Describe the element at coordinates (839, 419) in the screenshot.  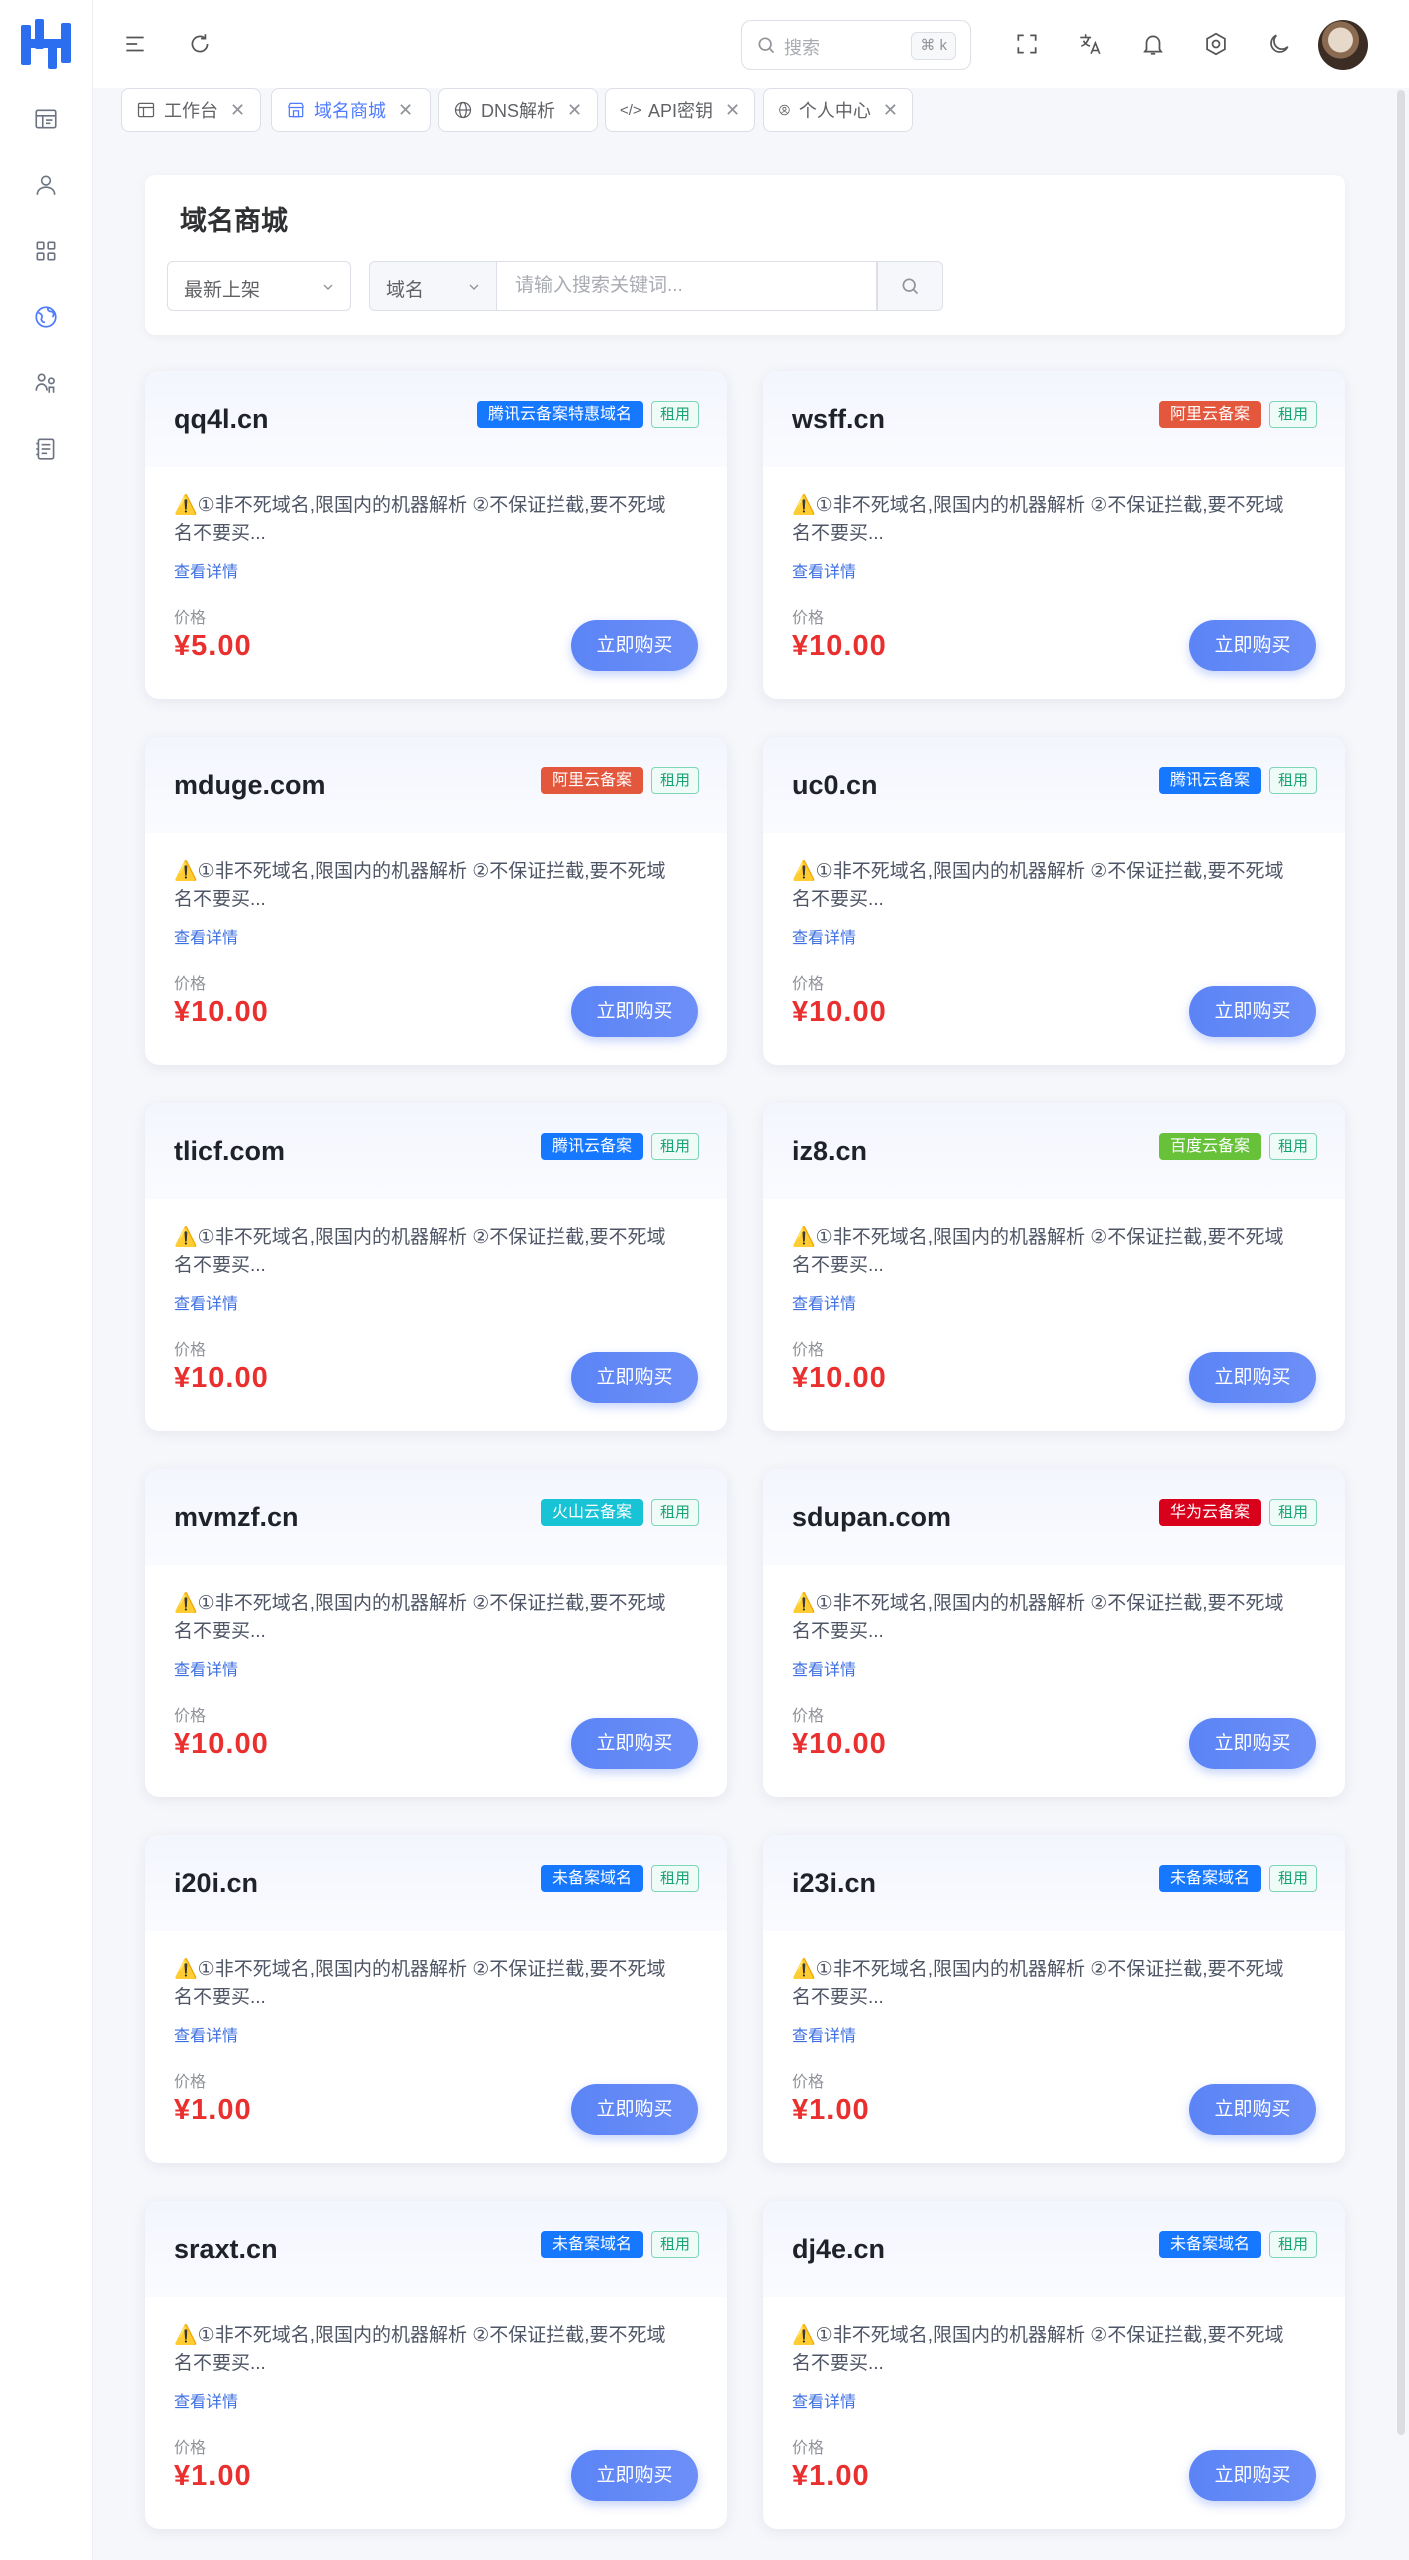
I see `domain-name: wsff.cn` at that location.